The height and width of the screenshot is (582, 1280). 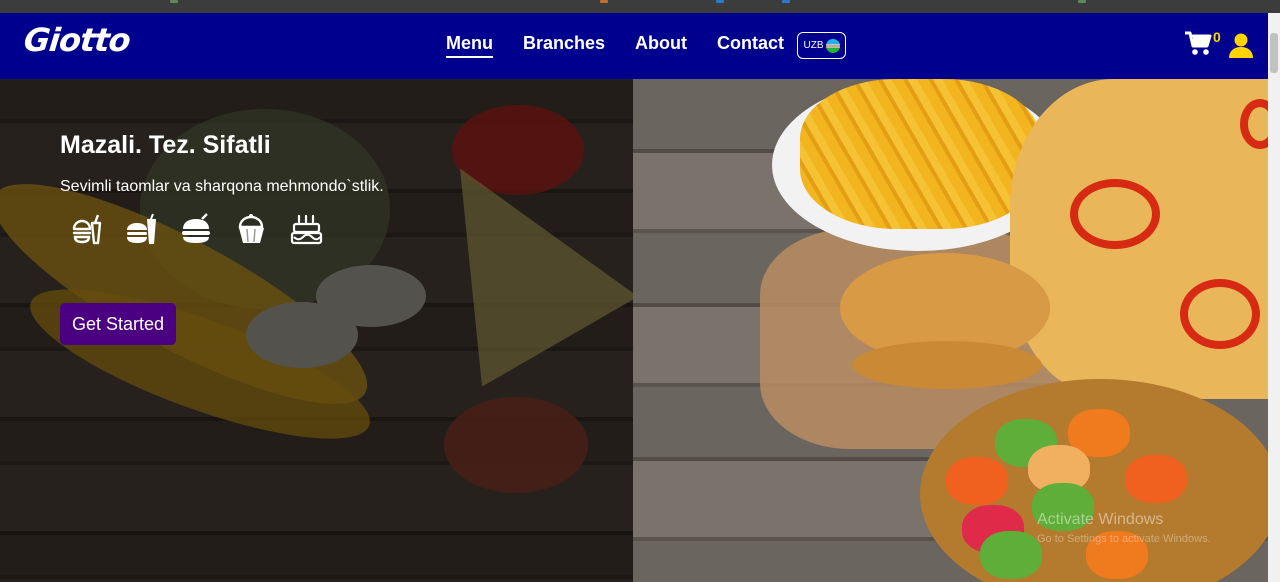 I want to click on food-icon-row, so click(x=196, y=229).